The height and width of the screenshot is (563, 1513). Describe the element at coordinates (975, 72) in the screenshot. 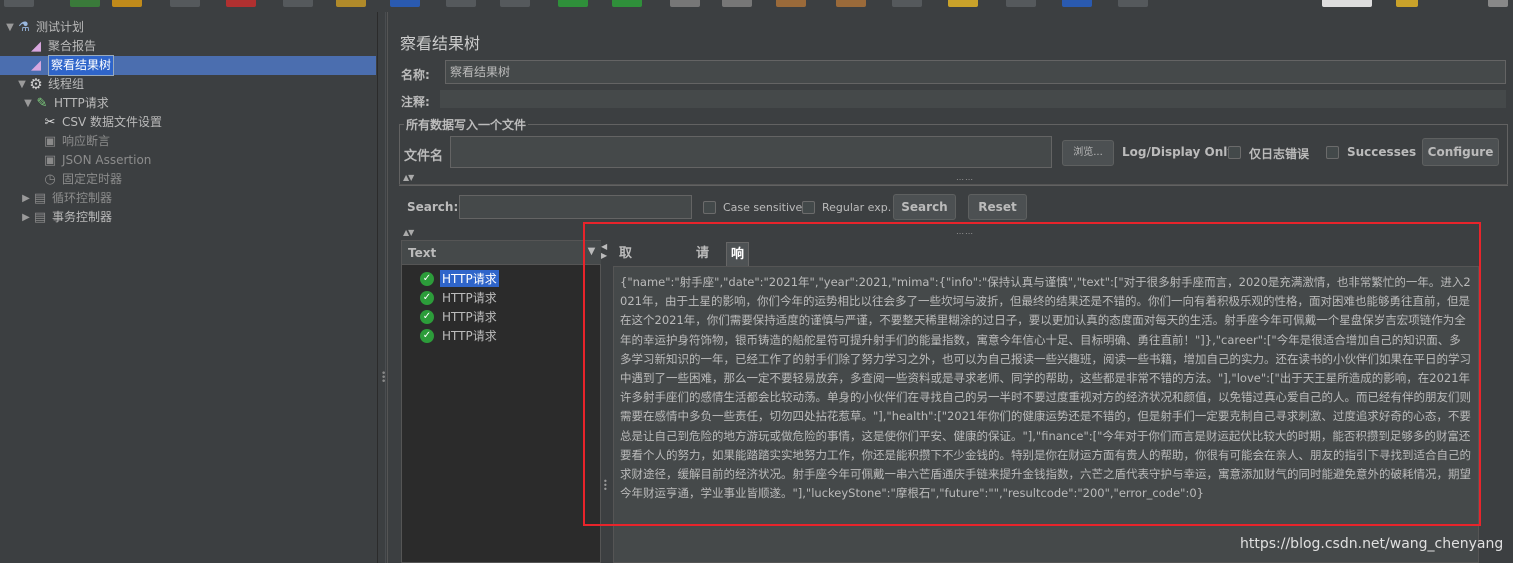

I see `name-input: 察看结果树` at that location.